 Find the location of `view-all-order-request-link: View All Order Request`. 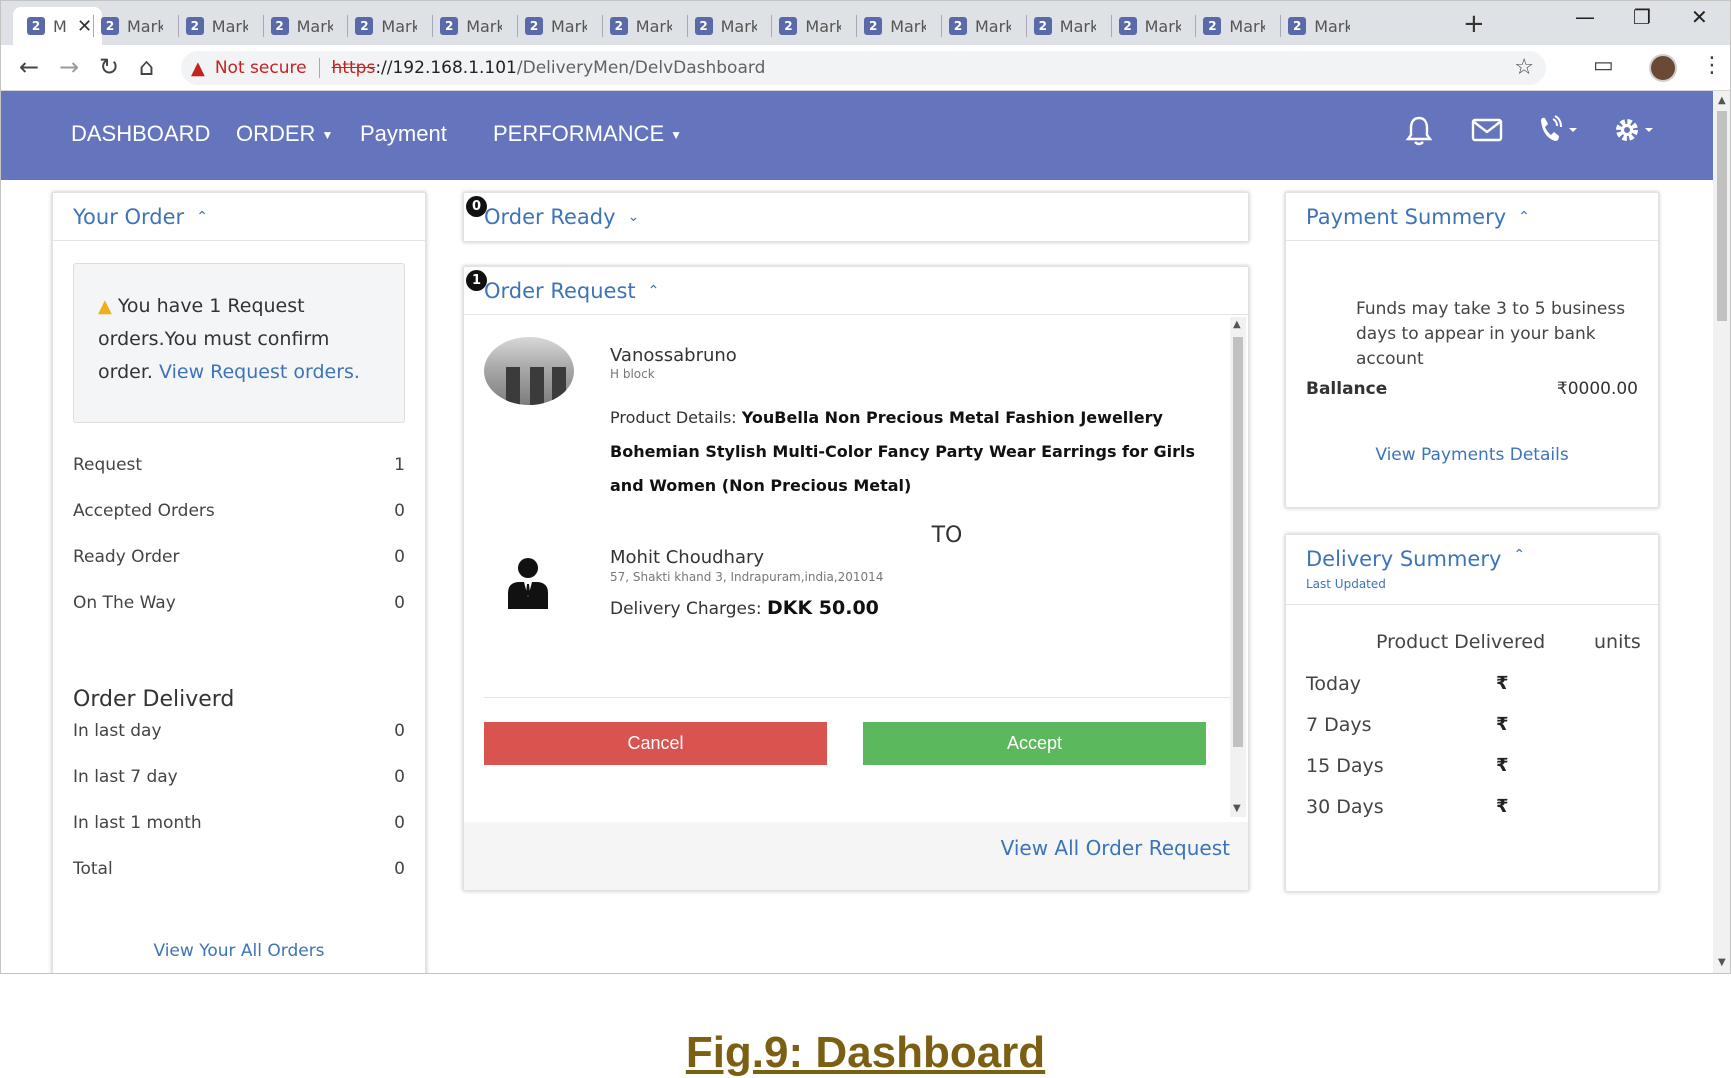

view-all-order-request-link: View All Order Request is located at coordinates (1115, 848).